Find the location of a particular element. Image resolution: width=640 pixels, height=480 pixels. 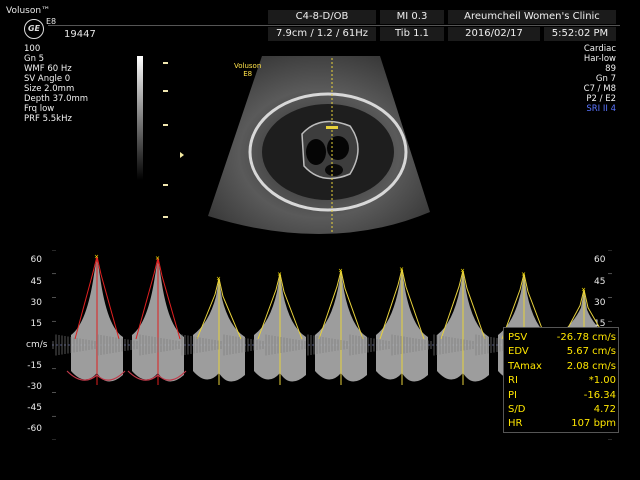

velocity-scale-tick: -15 is located at coordinates (34, 366).